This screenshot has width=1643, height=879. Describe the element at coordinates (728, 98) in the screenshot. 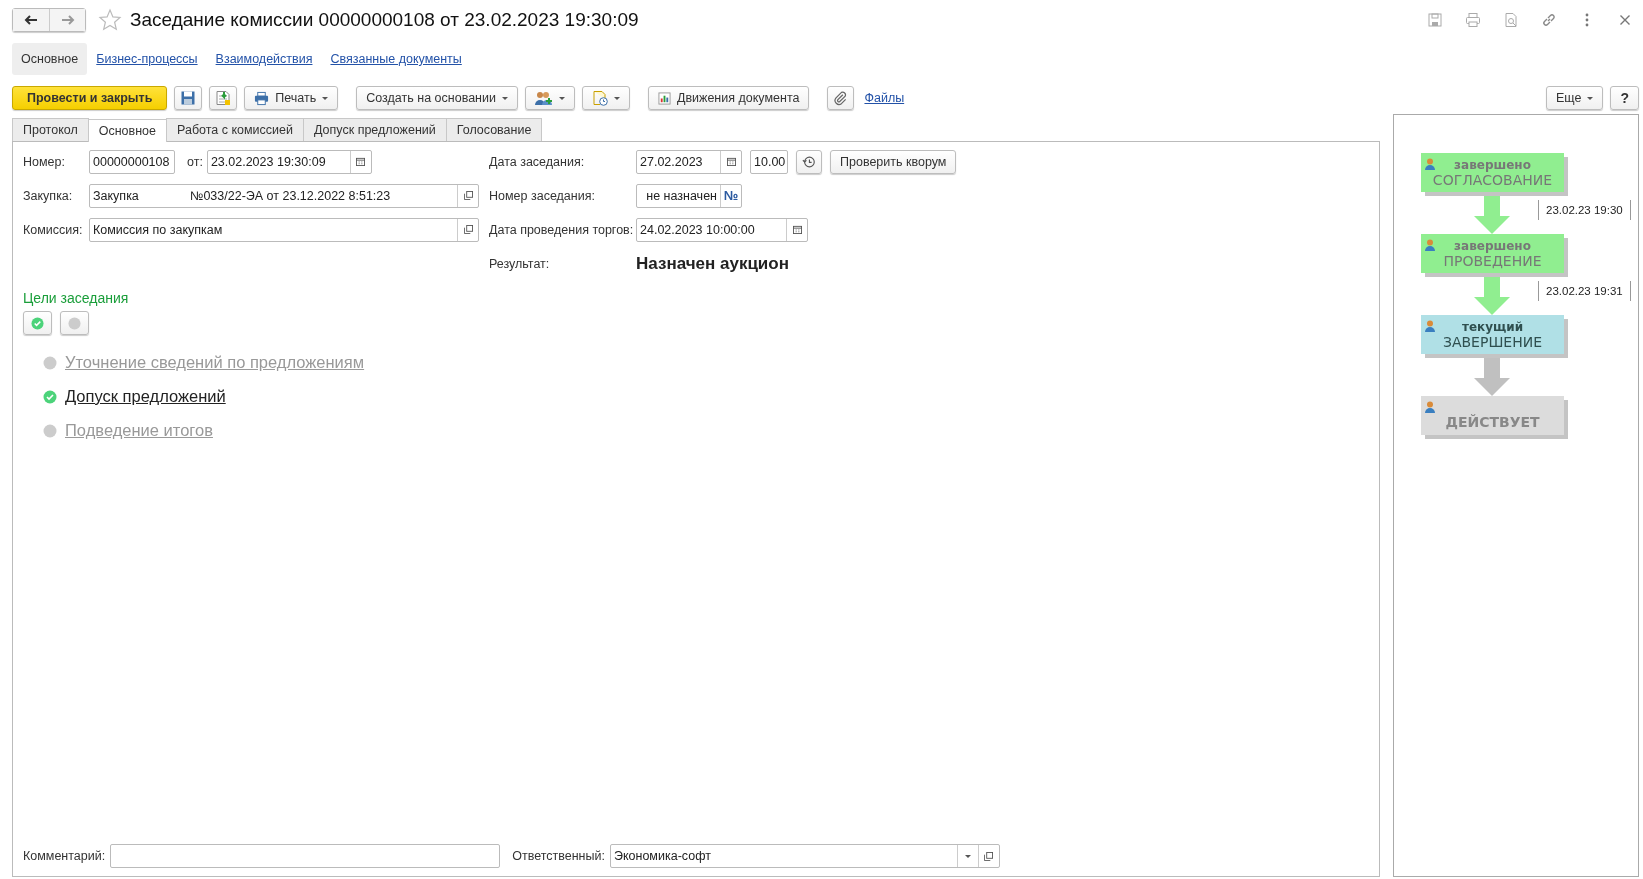

I see `document-movements-button: Движения документа` at that location.